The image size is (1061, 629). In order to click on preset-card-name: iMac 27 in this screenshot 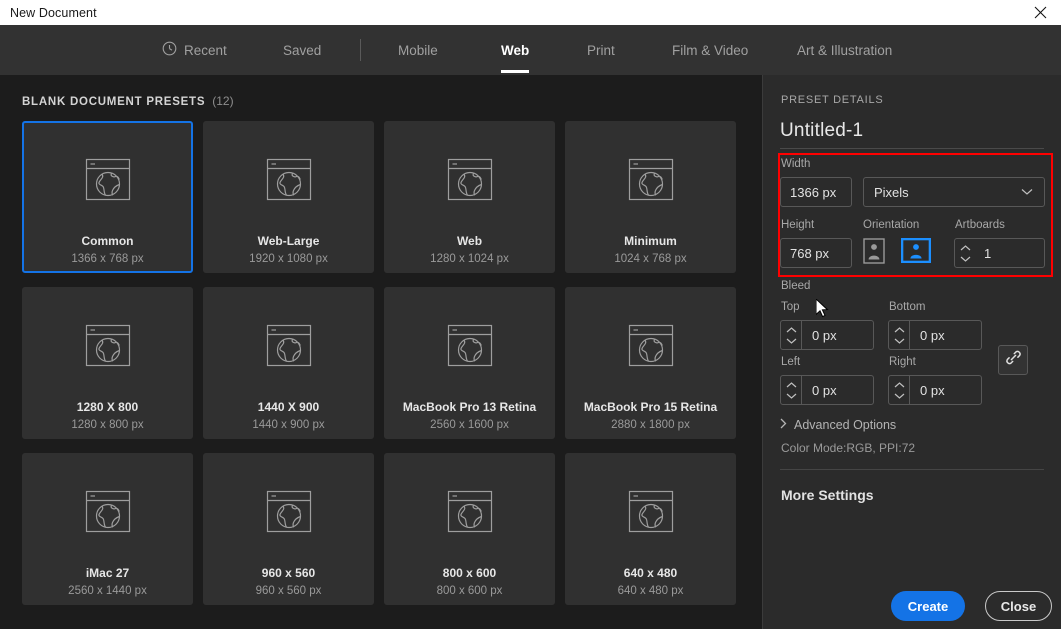, I will do `click(107, 573)`.